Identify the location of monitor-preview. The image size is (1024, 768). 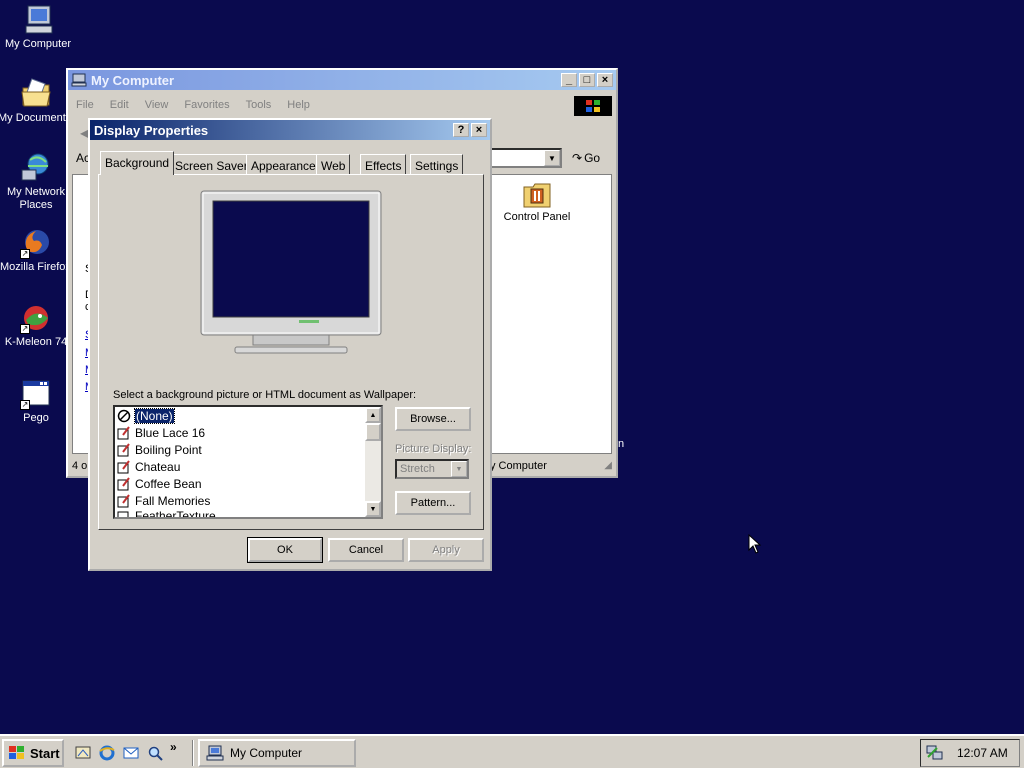
(291, 274).